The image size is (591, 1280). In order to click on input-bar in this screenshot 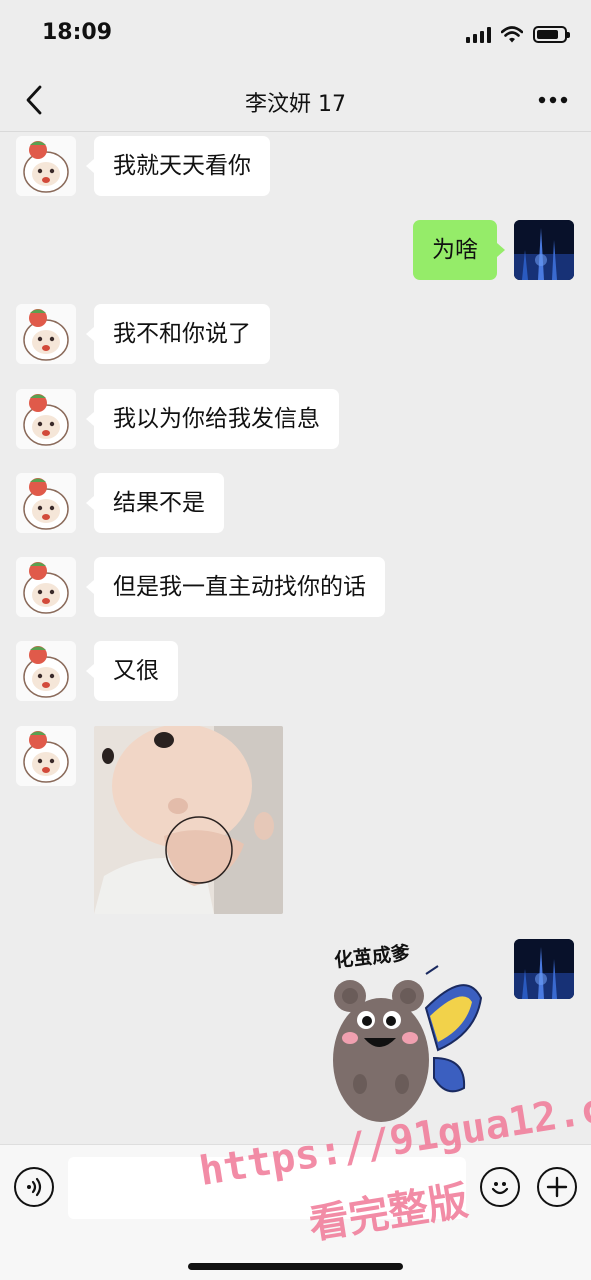, I will do `click(295, 1212)`.